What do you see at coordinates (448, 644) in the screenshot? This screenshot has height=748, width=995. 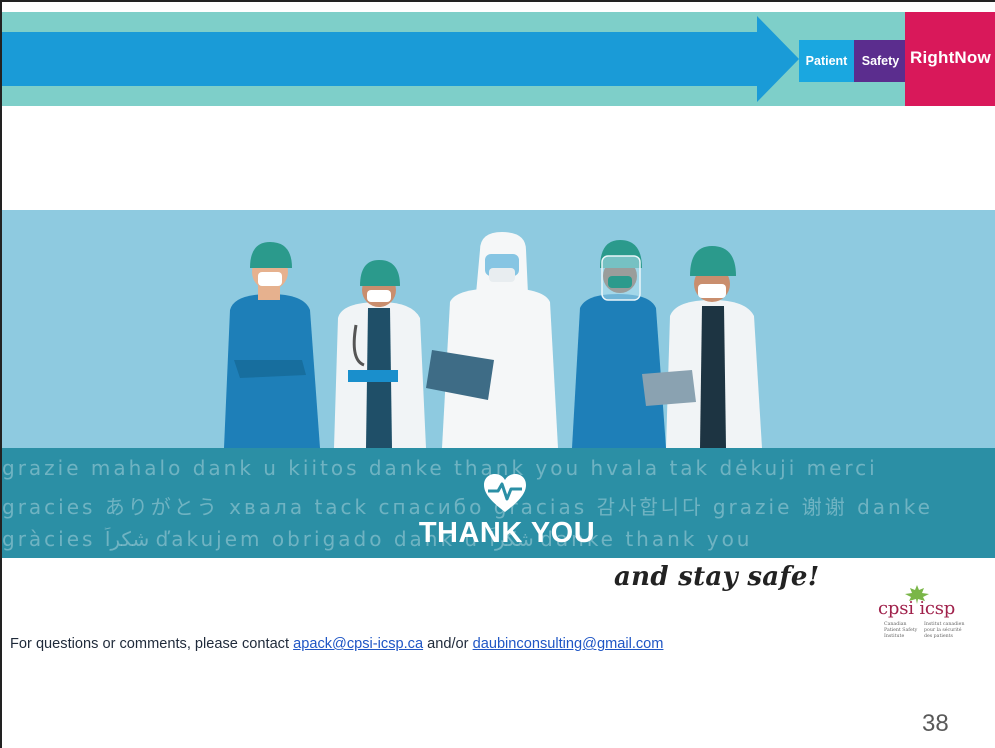 I see `contact-middle: and/or` at bounding box center [448, 644].